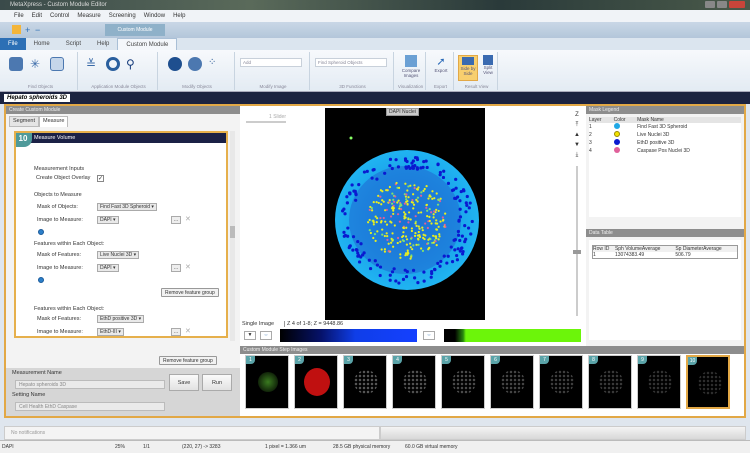 The image size is (750, 453). I want to click on magnet-icon: ⚲, so click(133, 64).